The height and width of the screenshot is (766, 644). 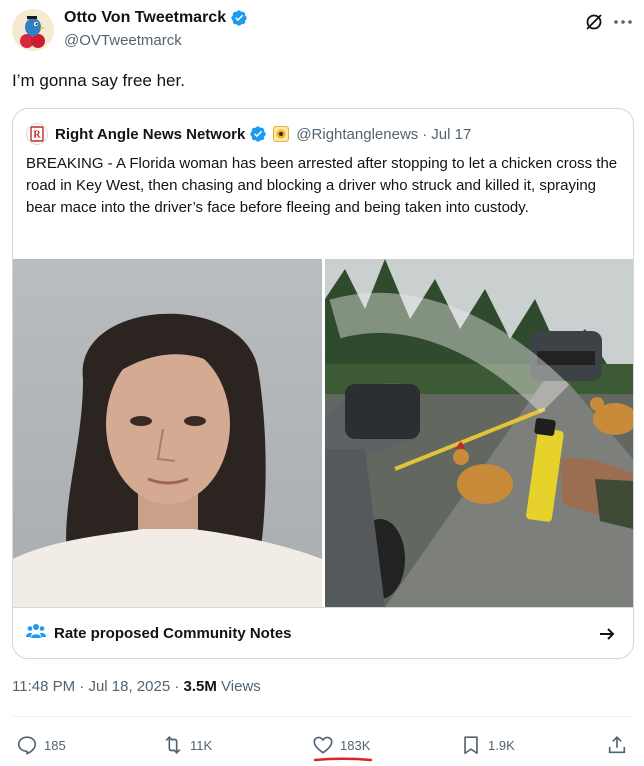 I want to click on share-button, so click(x=617, y=745).